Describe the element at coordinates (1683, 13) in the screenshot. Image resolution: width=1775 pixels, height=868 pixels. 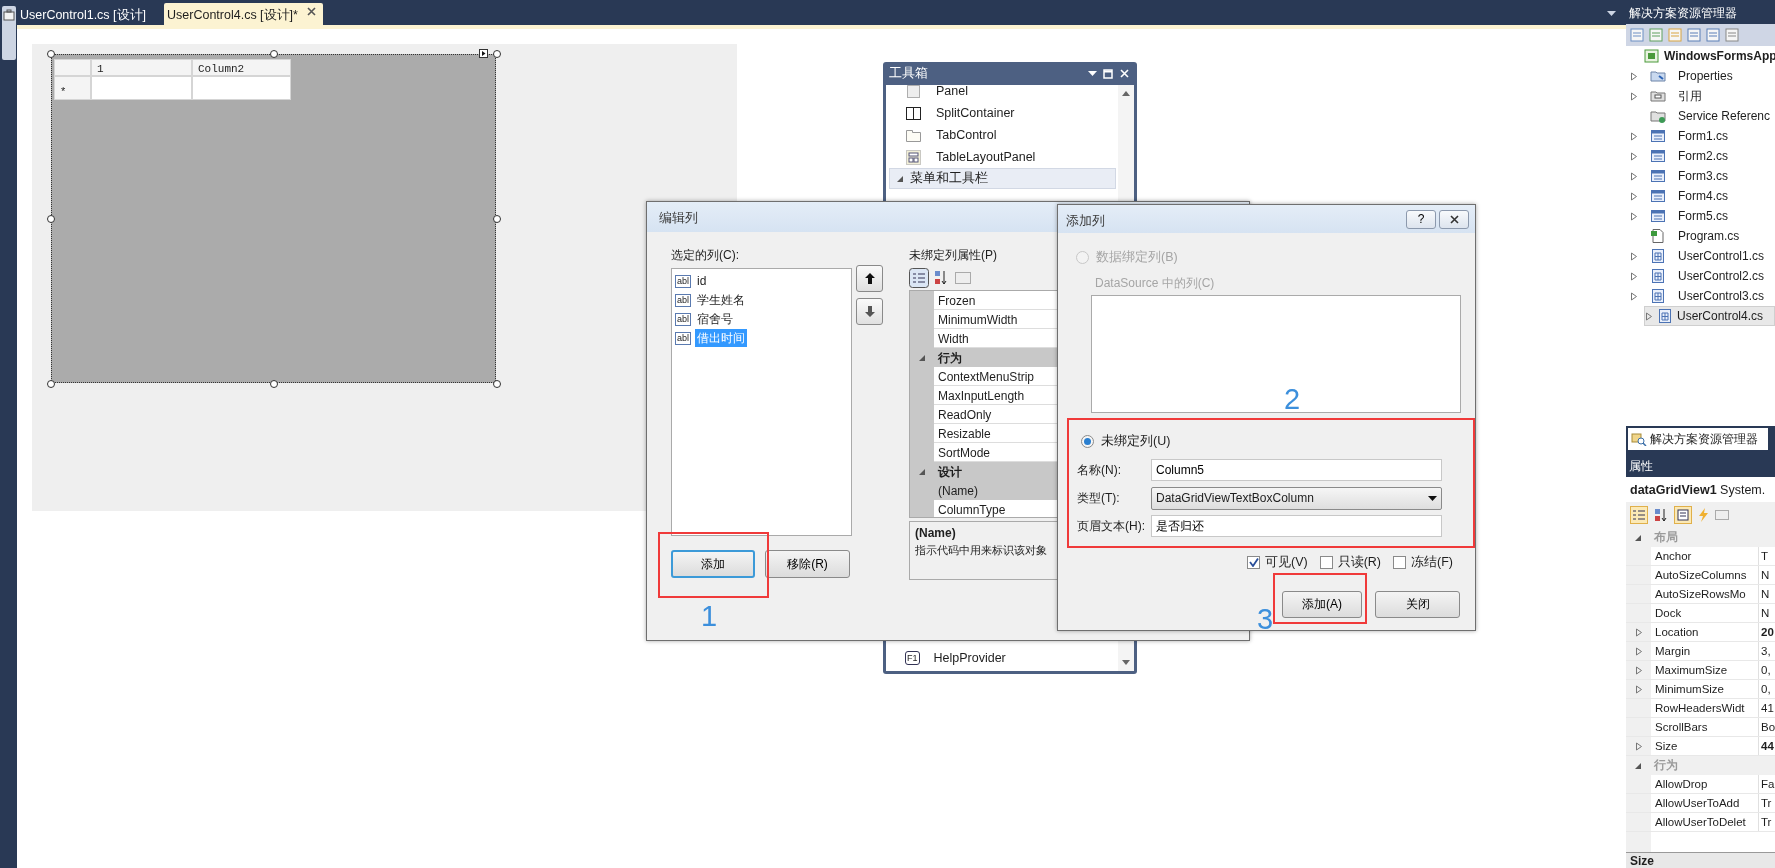
I see `panel-title: 解决方案资源管理器` at that location.